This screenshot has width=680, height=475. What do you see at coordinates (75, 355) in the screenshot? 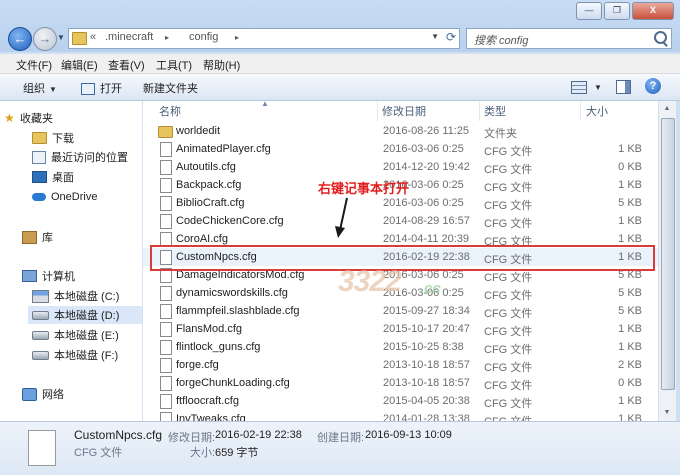
I see `nav-drive-f: 本地磁盘 (F:)` at bounding box center [75, 355].